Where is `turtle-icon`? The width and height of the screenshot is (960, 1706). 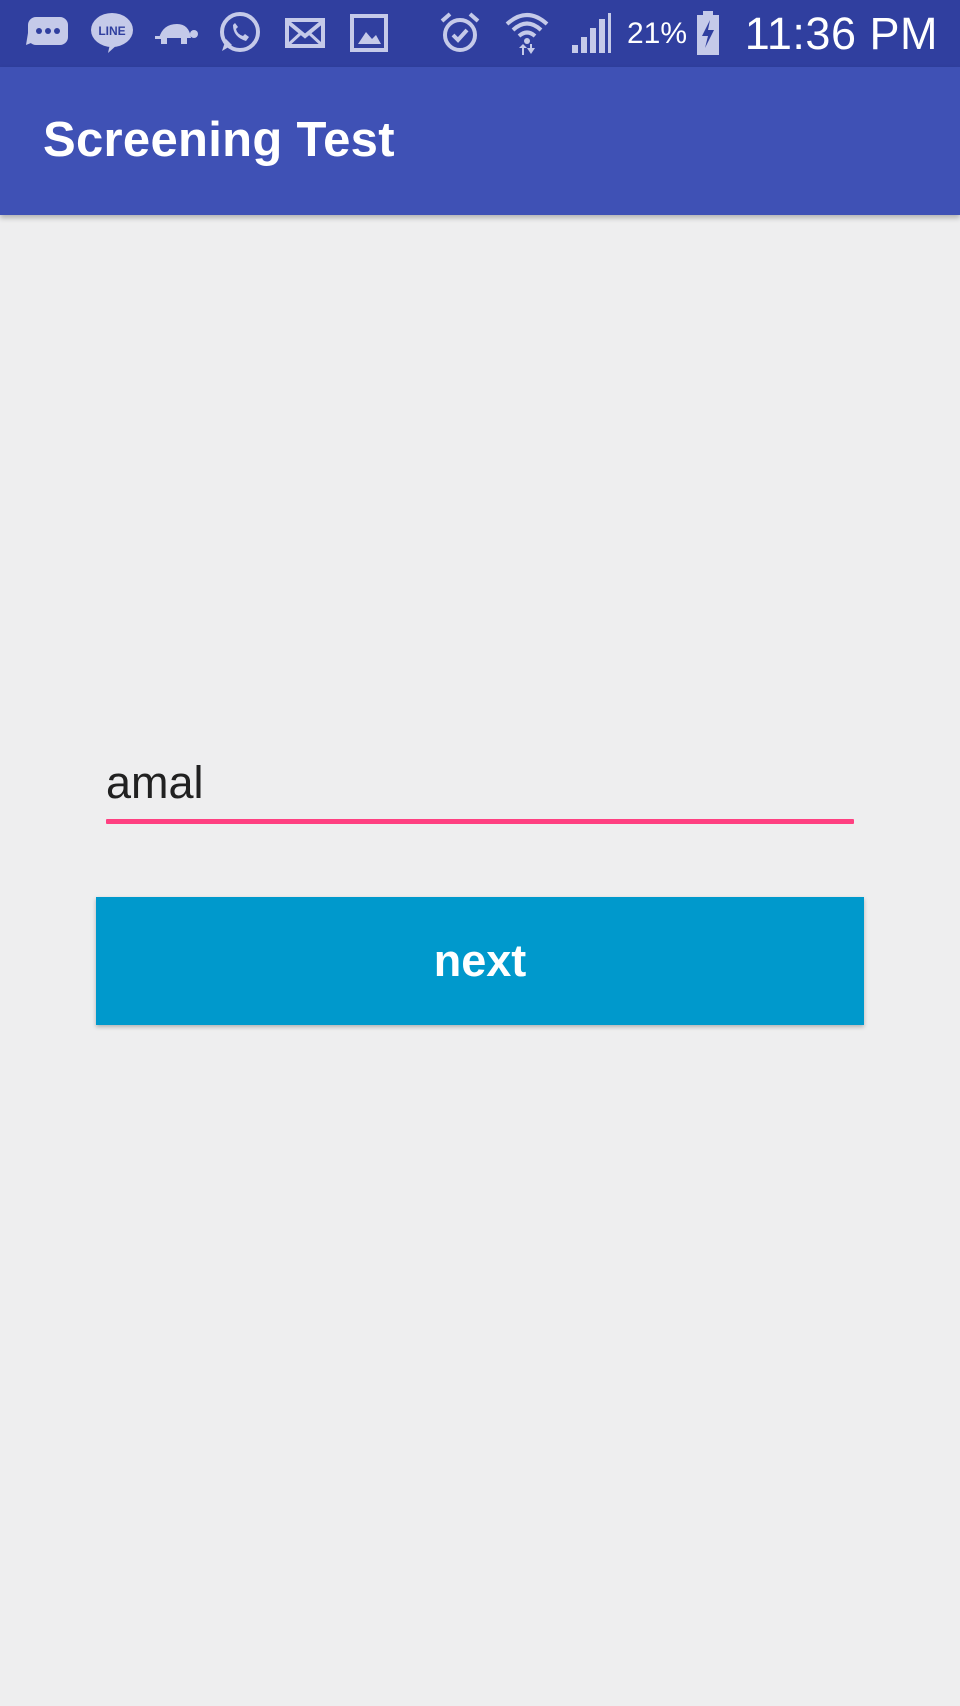 turtle-icon is located at coordinates (176, 33).